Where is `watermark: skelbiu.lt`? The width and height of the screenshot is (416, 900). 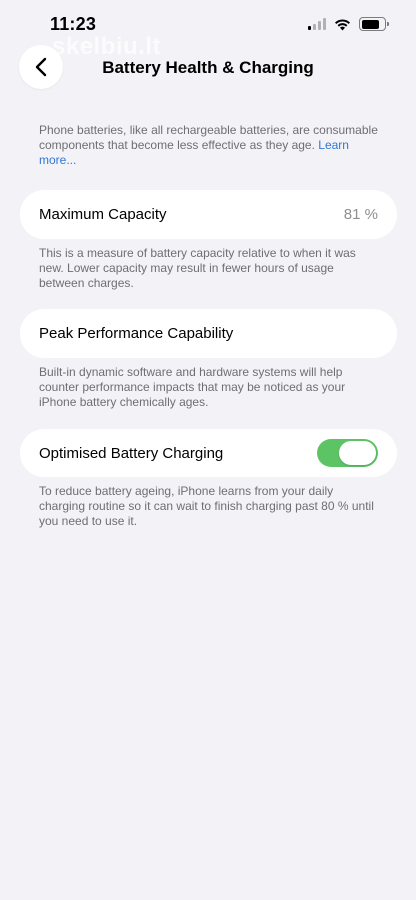 watermark: skelbiu.lt is located at coordinates (107, 46).